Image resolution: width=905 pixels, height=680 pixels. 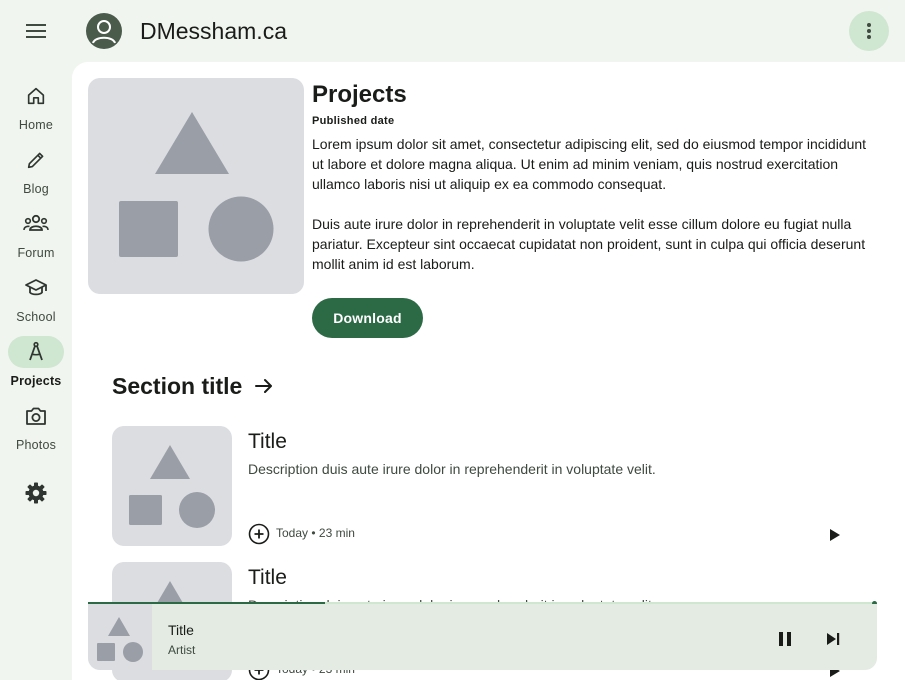 What do you see at coordinates (36, 160) in the screenshot?
I see `pencil-icon` at bounding box center [36, 160].